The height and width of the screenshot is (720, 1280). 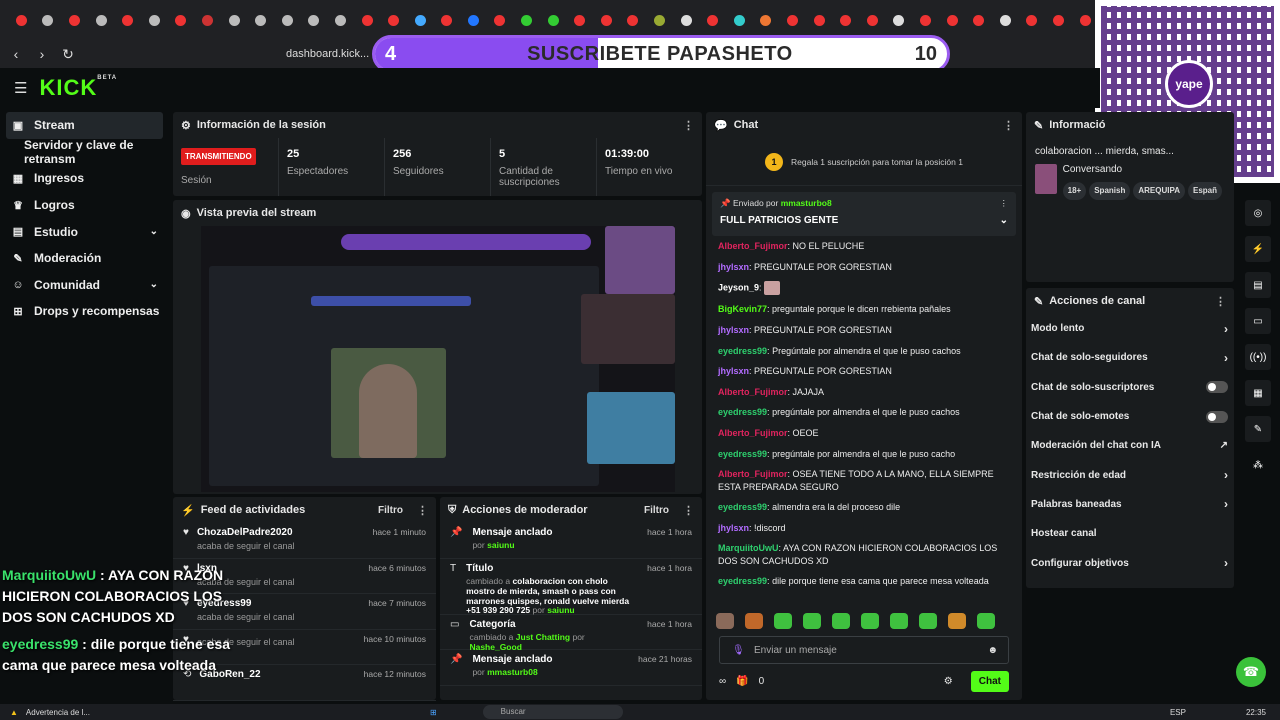 What do you see at coordinates (738, 288) in the screenshot?
I see `chat-username: Jeyson_9` at bounding box center [738, 288].